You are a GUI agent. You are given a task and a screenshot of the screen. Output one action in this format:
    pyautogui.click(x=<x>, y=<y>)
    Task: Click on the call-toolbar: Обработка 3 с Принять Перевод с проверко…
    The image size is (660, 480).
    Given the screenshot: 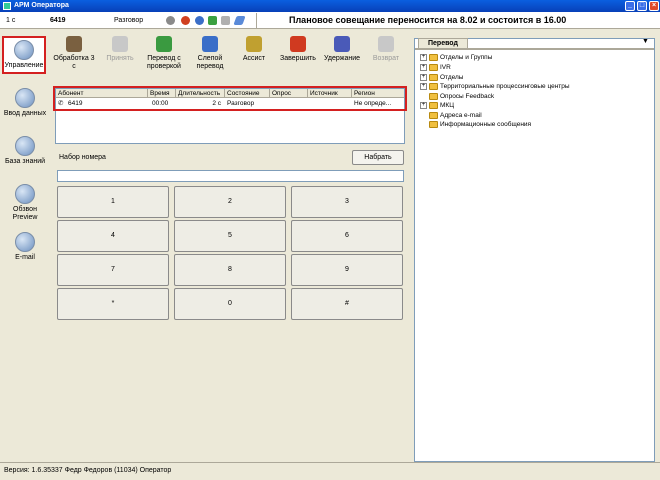 What is the action you would take?
    pyautogui.click(x=229, y=59)
    